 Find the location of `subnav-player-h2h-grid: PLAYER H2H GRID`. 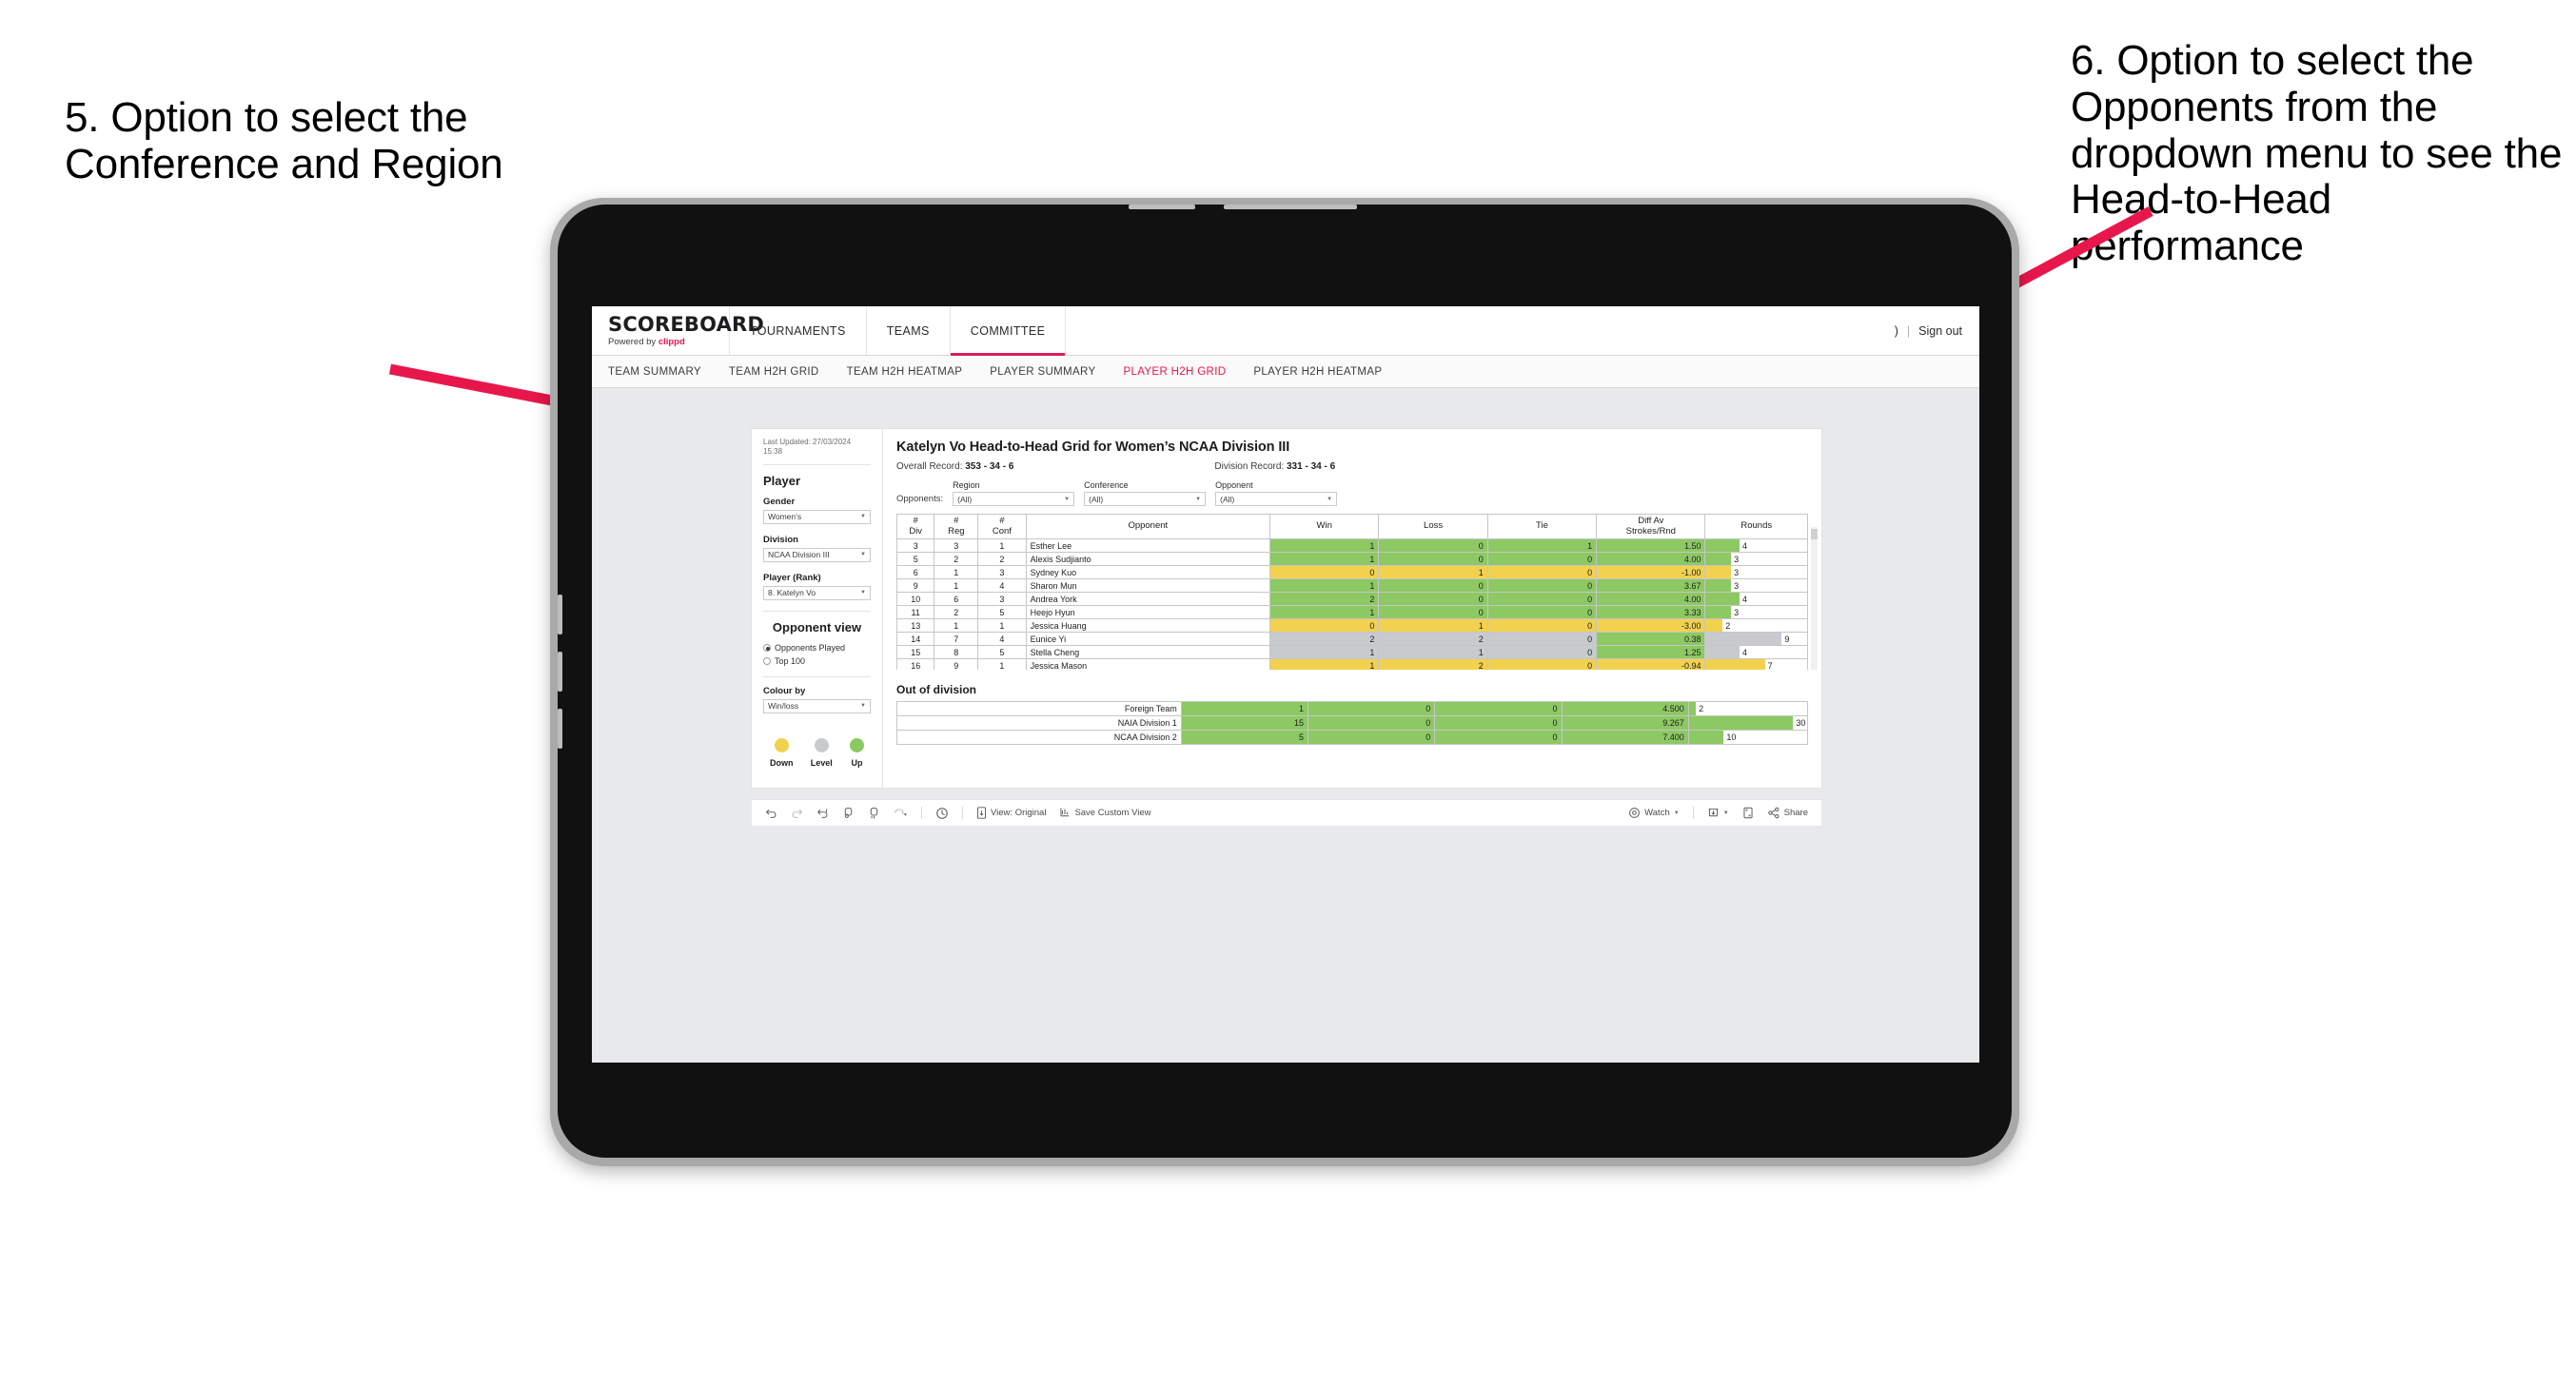

subnav-player-h2h-grid: PLAYER H2H GRID is located at coordinates (1174, 372).